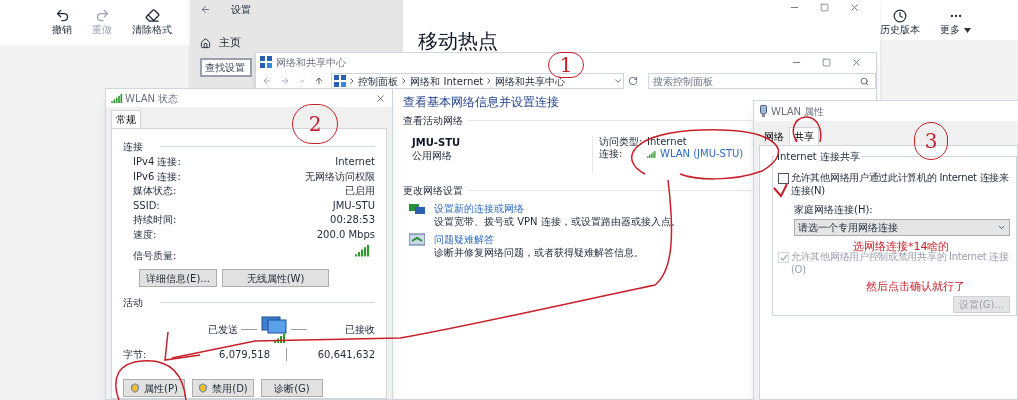 The image size is (1018, 400). Describe the element at coordinates (900, 16) in the screenshot. I see `clock-icon` at that location.